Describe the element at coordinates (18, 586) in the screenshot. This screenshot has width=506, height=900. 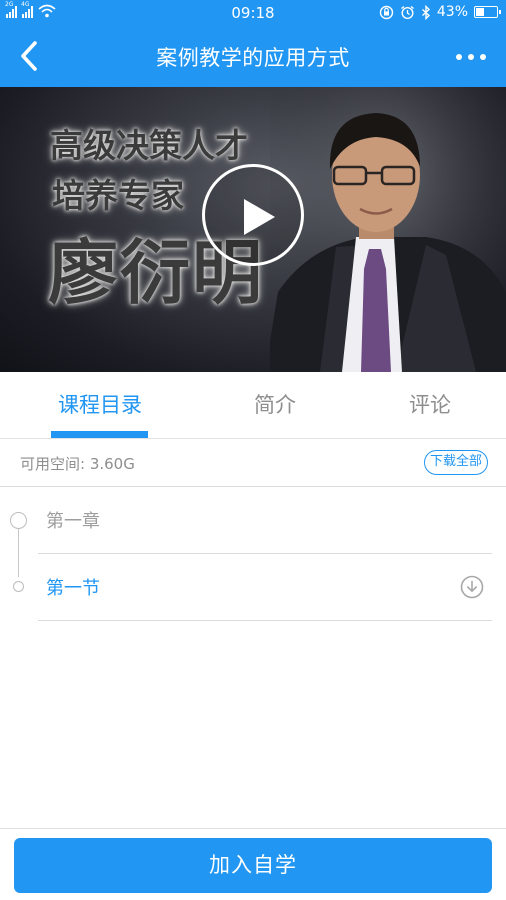
I see `section-node-icon` at that location.